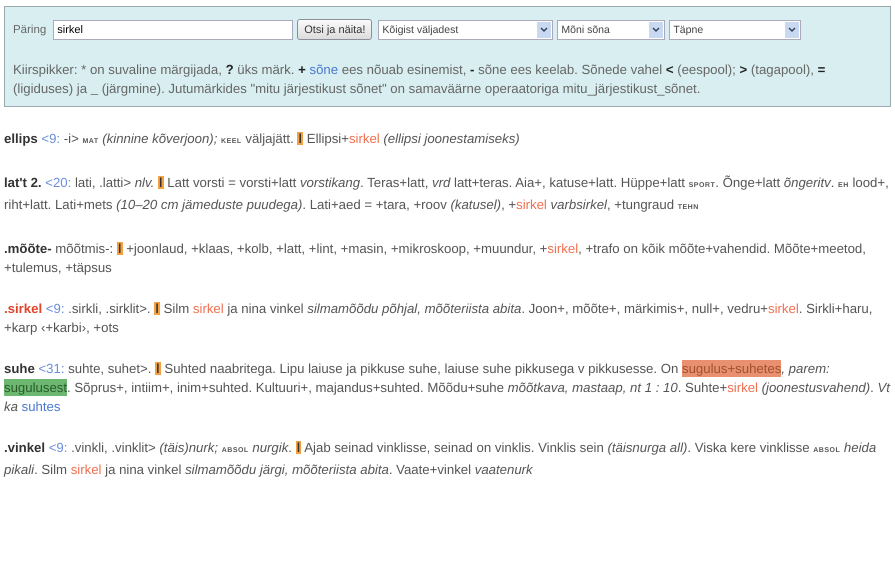  What do you see at coordinates (173, 30) in the screenshot?
I see `query-field: sirkel` at bounding box center [173, 30].